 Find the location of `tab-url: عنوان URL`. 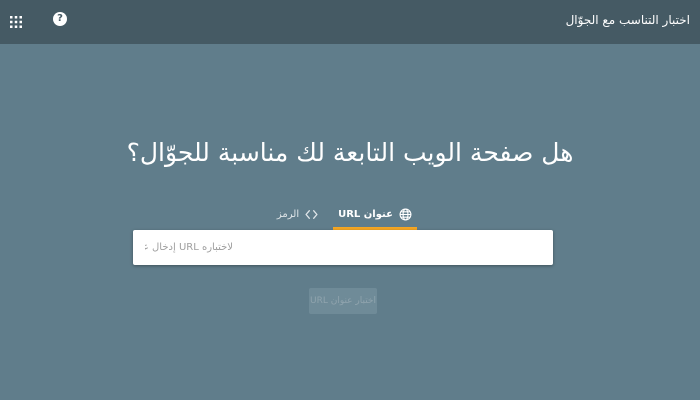

tab-url: عنوان URL is located at coordinates (375, 214).